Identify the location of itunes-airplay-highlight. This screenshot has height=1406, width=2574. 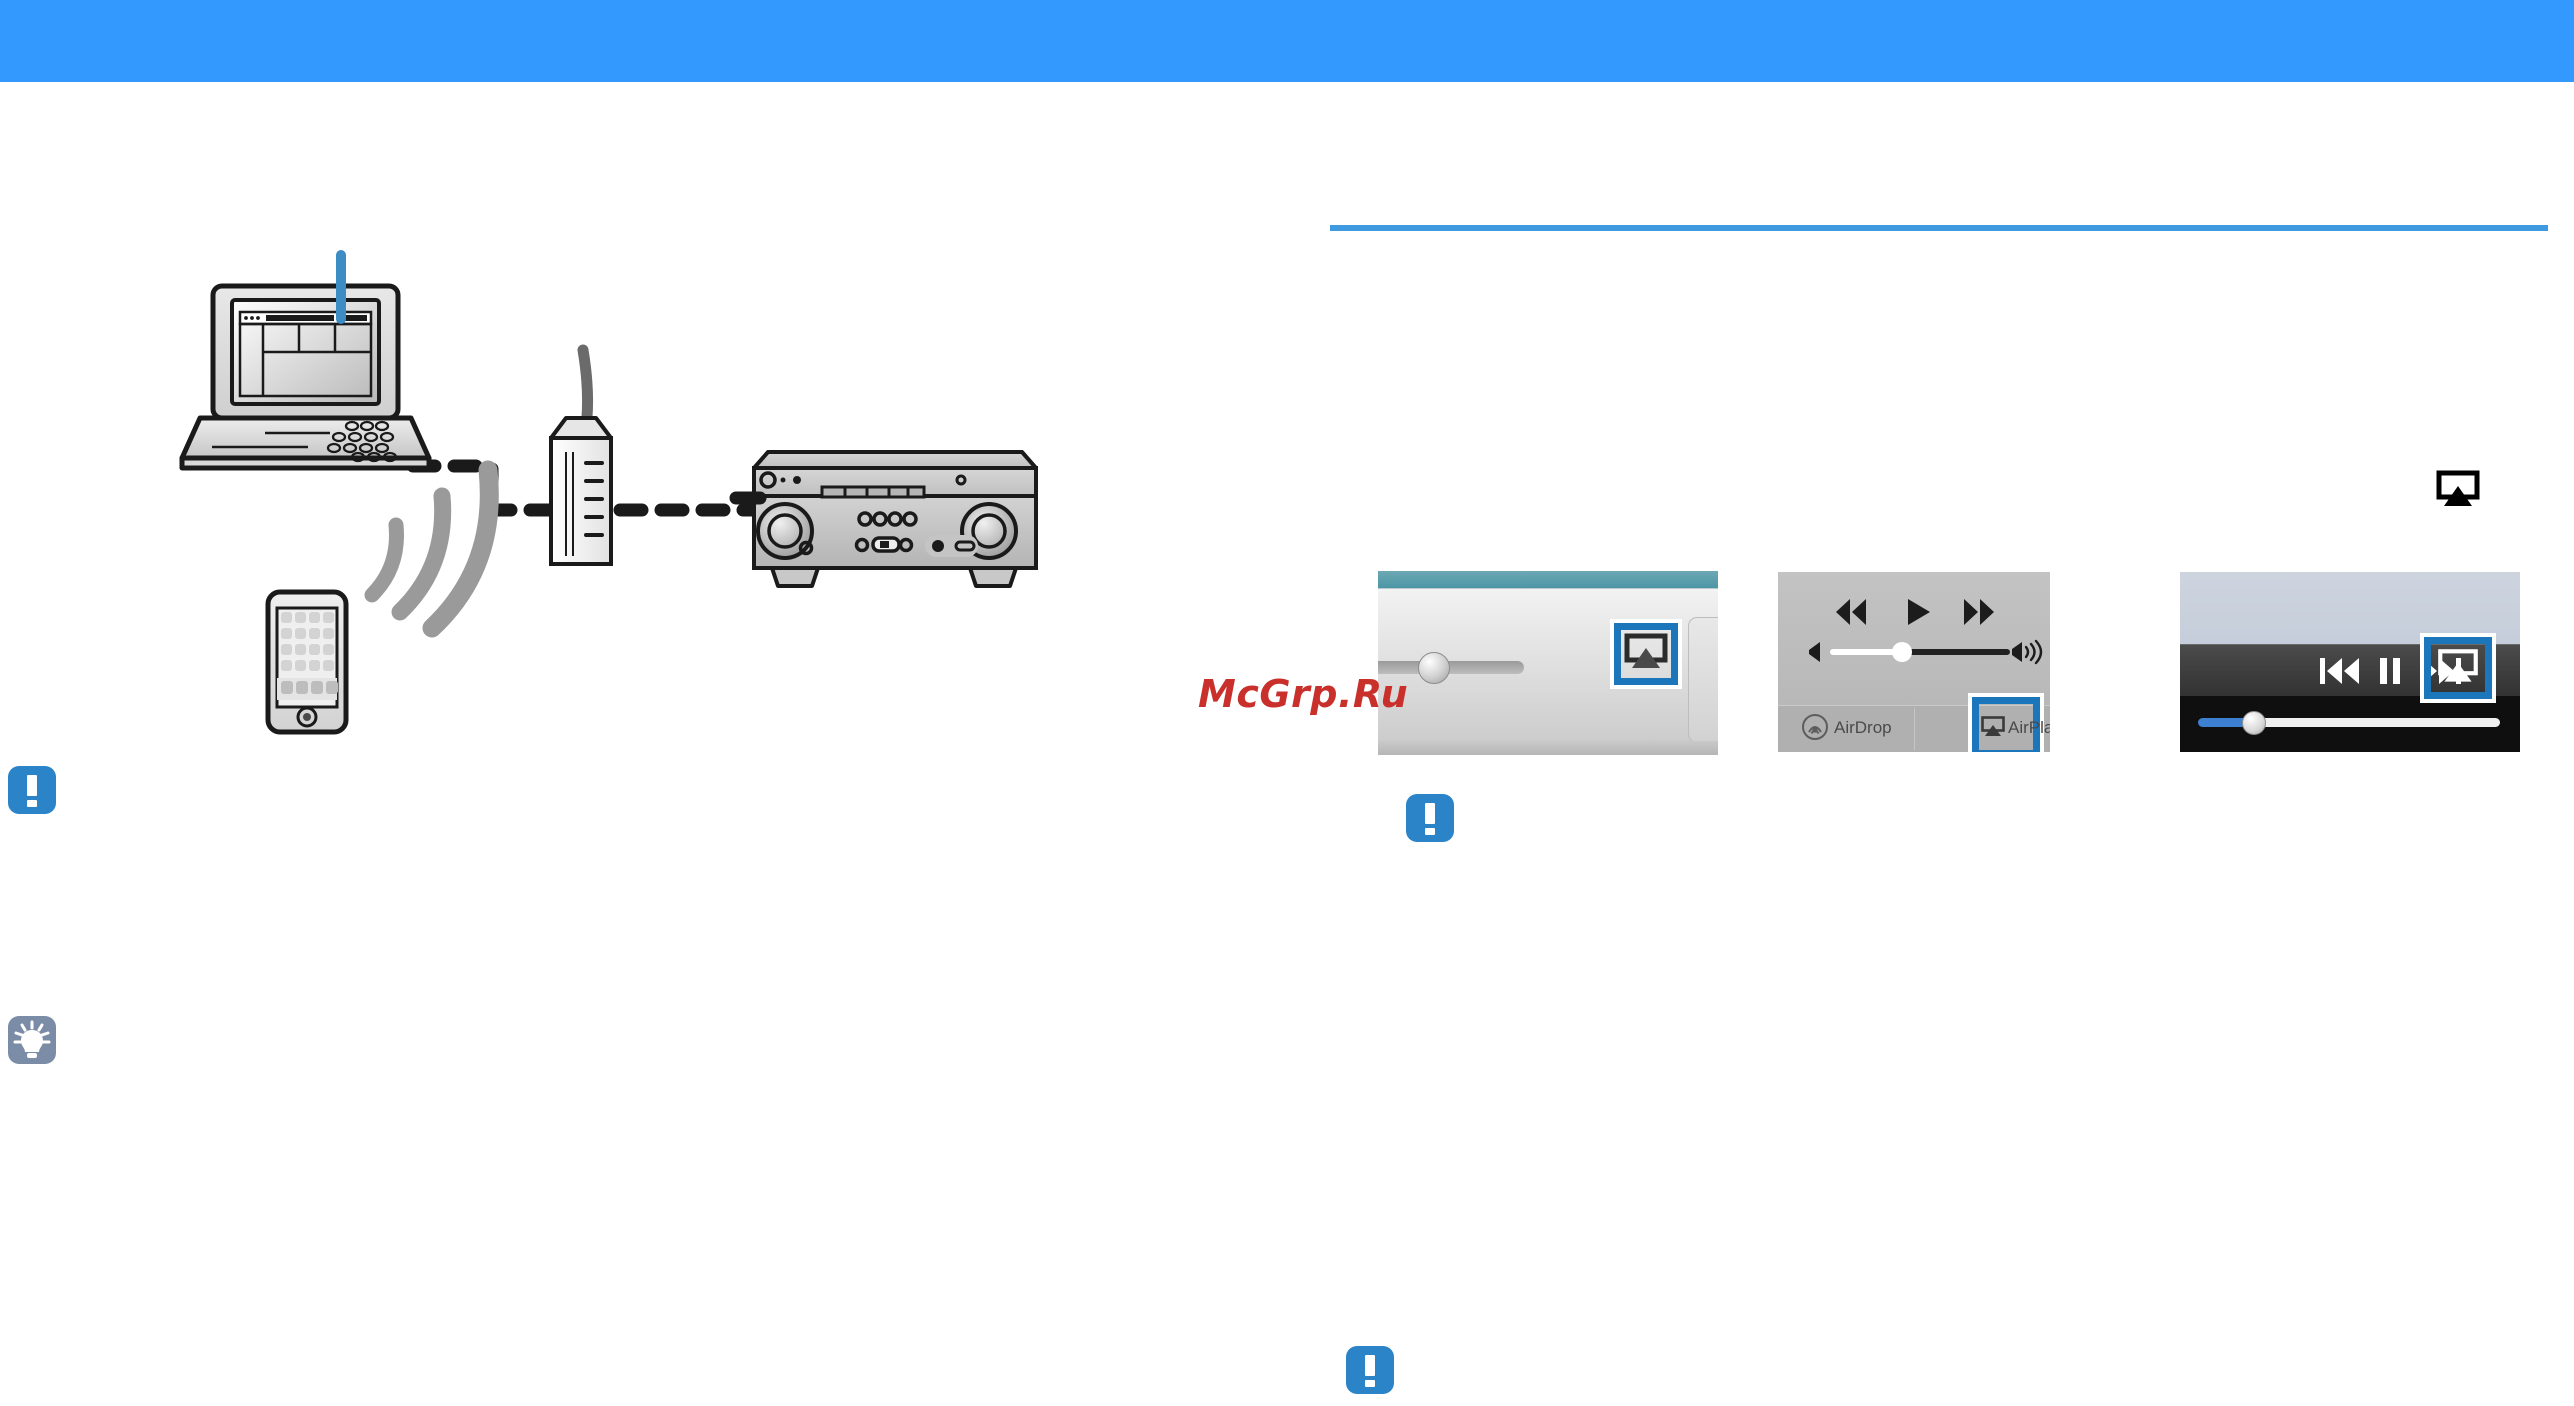
(1646, 654).